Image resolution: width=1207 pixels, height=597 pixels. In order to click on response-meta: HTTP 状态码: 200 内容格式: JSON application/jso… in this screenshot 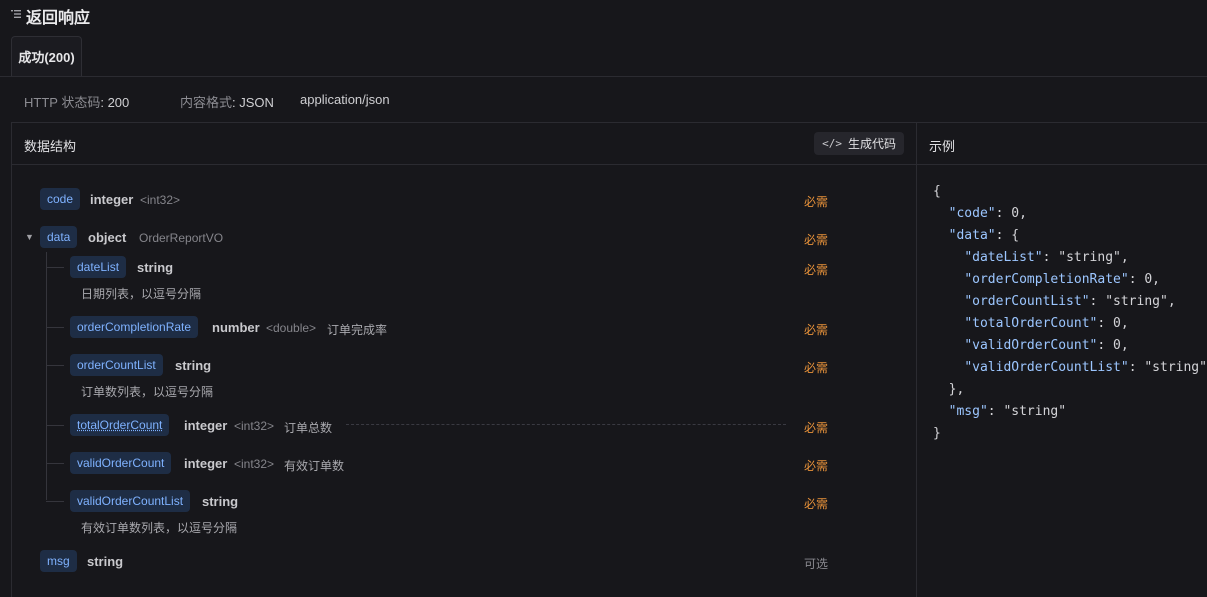, I will do `click(603, 99)`.